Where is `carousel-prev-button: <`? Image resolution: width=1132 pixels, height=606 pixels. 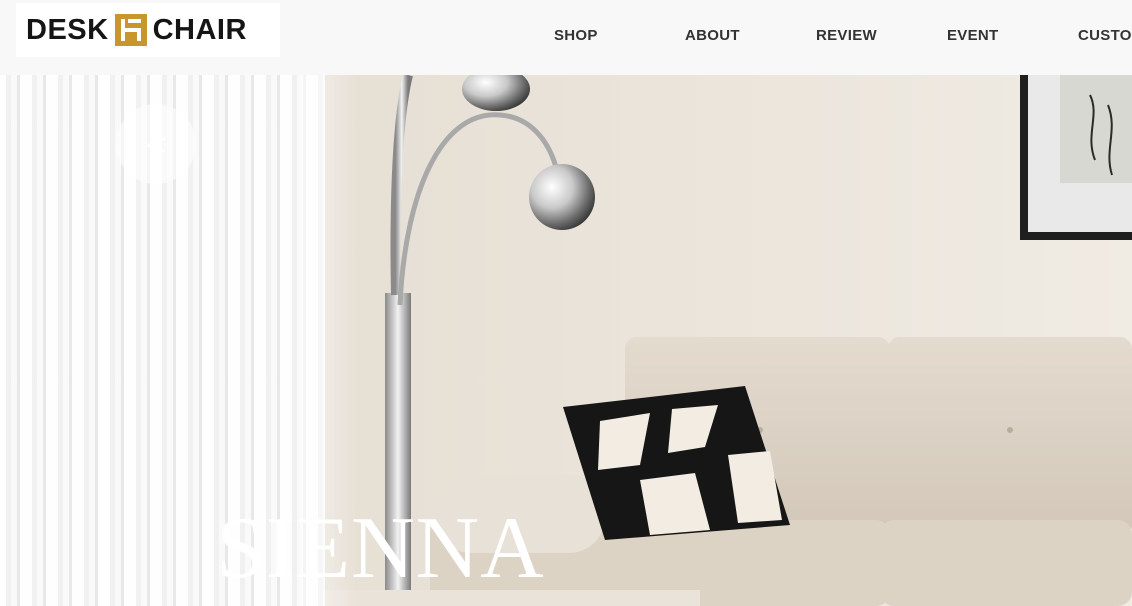 carousel-prev-button: < is located at coordinates (156, 144).